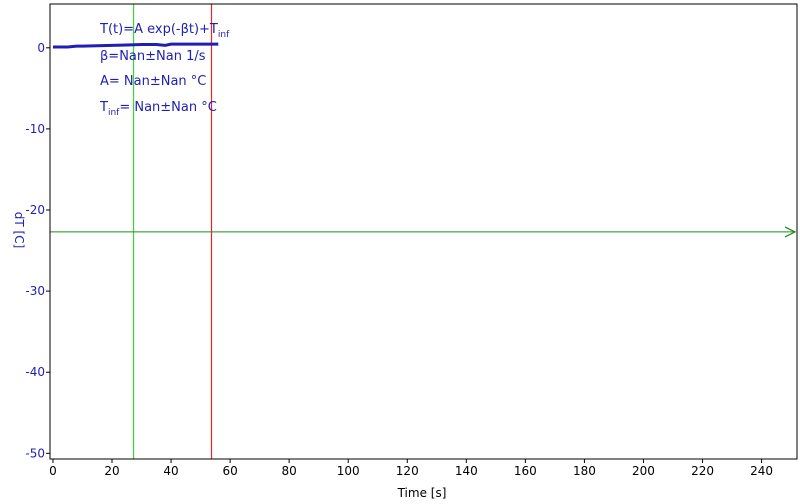  What do you see at coordinates (35, 129) in the screenshot?
I see `y-tick-label: -10` at bounding box center [35, 129].